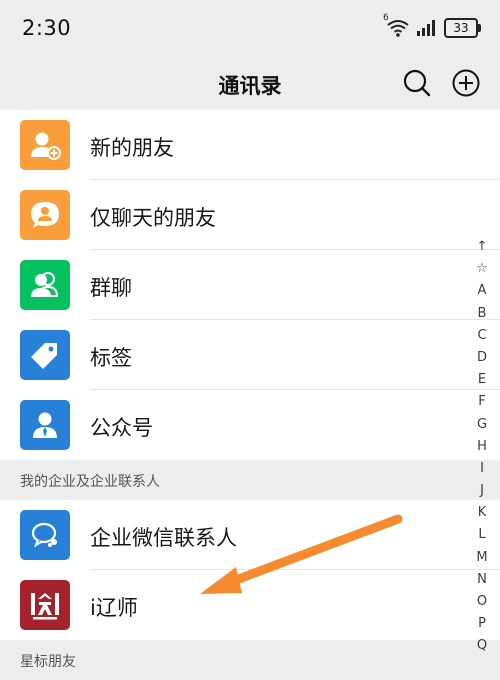  Describe the element at coordinates (163, 538) in the screenshot. I see `menu-item-label: 企业微信联系人` at that location.